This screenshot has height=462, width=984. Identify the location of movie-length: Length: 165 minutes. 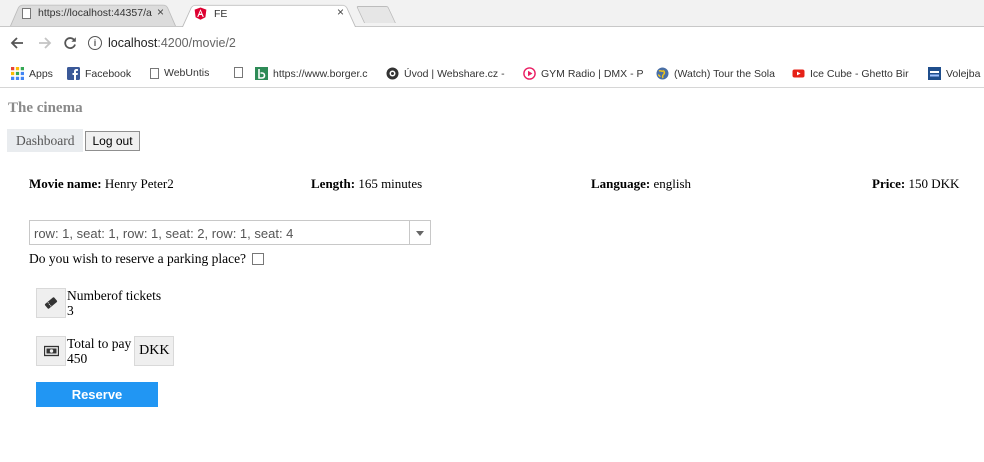
(366, 184).